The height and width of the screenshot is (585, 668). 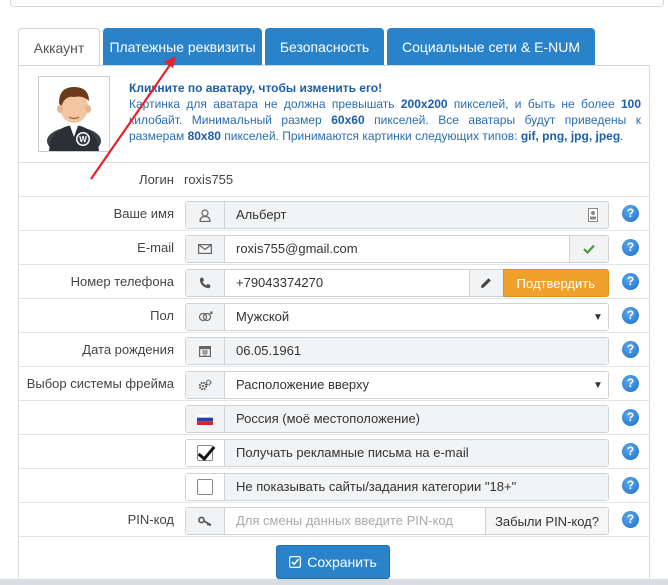 What do you see at coordinates (416, 453) in the screenshot?
I see `ads-label: Получать рекламные письма на e-mail` at bounding box center [416, 453].